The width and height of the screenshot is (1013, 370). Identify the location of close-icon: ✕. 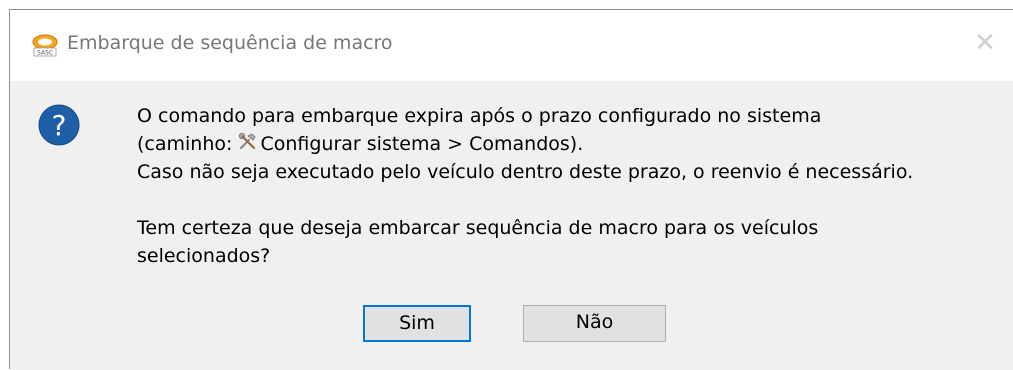
(985, 43).